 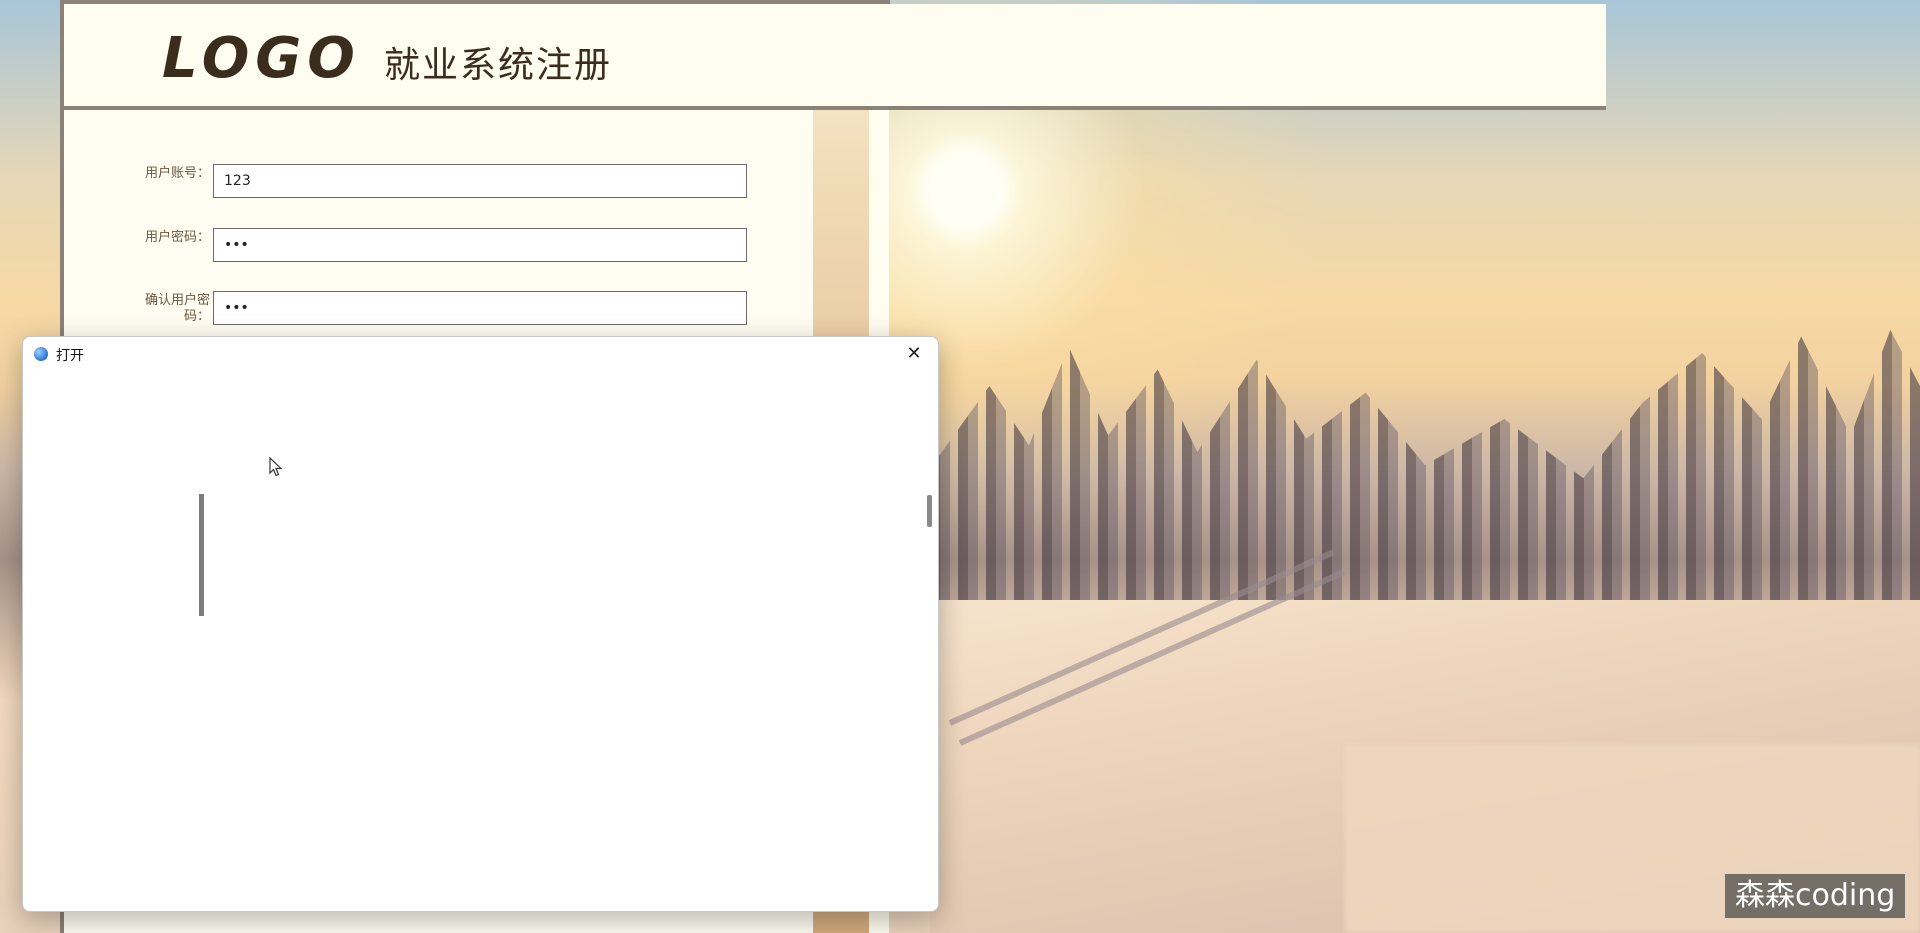 I want to click on close-button: ✕, so click(x=914, y=354).